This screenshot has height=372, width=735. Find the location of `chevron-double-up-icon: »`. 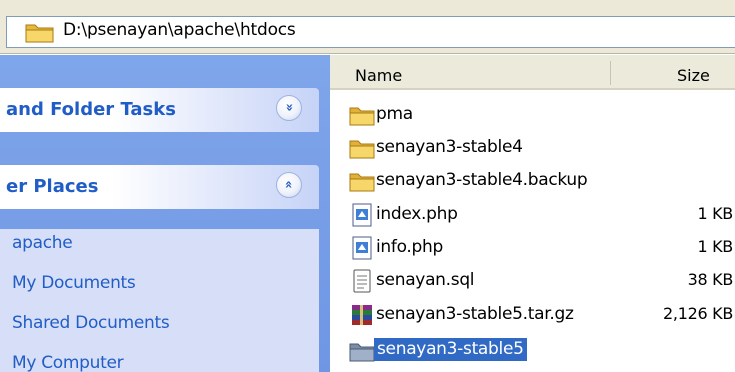

chevron-double-up-icon: » is located at coordinates (289, 185).